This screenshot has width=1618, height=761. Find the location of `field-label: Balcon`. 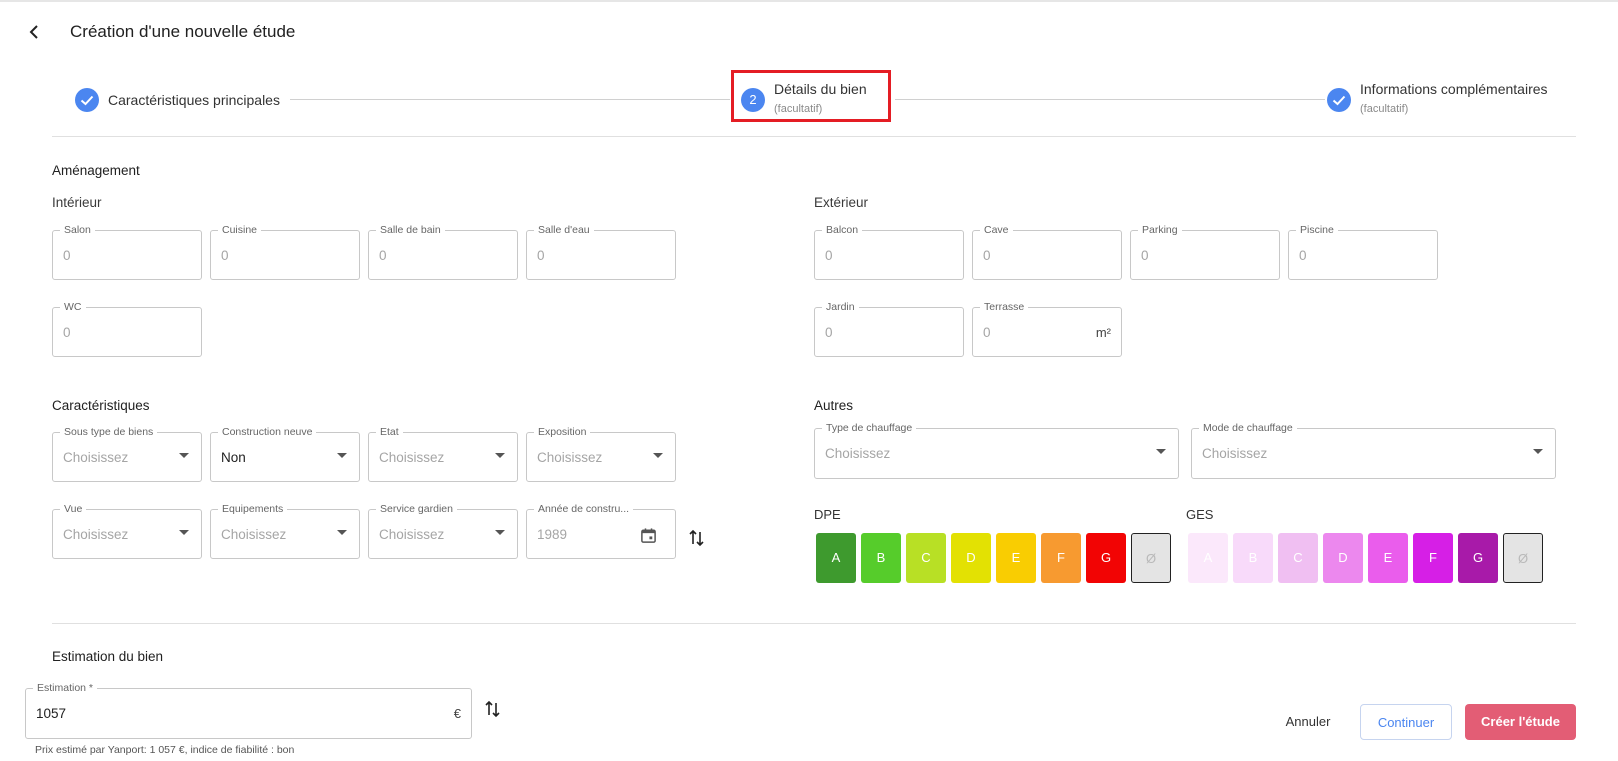

field-label: Balcon is located at coordinates (842, 230).